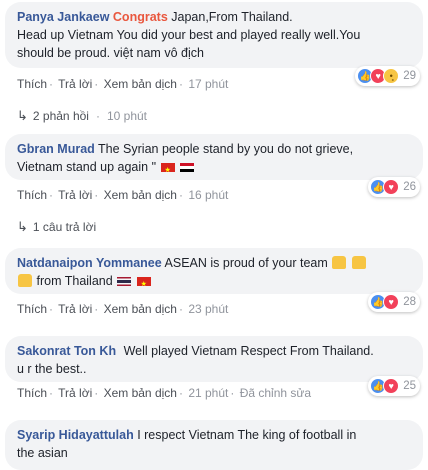  What do you see at coordinates (208, 309) in the screenshot?
I see `timestamp: 23 phút` at bounding box center [208, 309].